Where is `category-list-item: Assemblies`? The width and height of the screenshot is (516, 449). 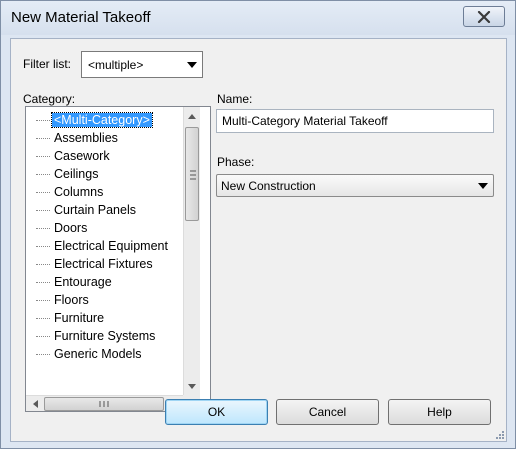 category-list-item: Assemblies is located at coordinates (104, 138).